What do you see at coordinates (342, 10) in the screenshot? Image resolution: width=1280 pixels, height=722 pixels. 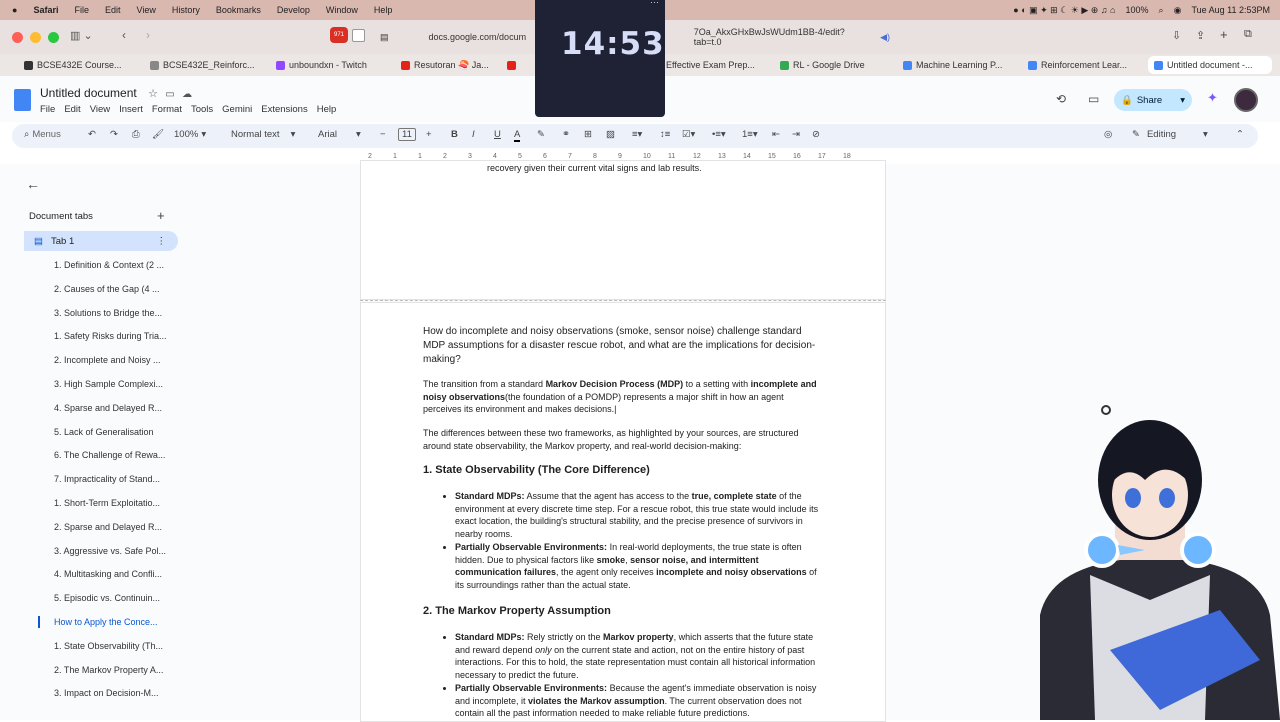 I see `menu-window: Window` at bounding box center [342, 10].